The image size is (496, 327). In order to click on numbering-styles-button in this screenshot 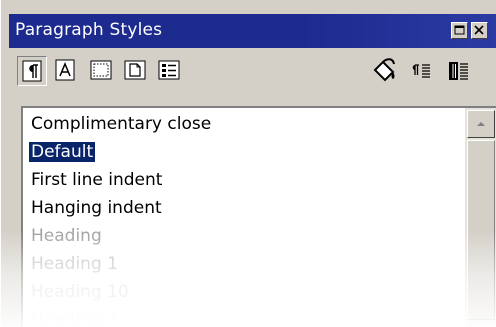, I will do `click(170, 71)`.